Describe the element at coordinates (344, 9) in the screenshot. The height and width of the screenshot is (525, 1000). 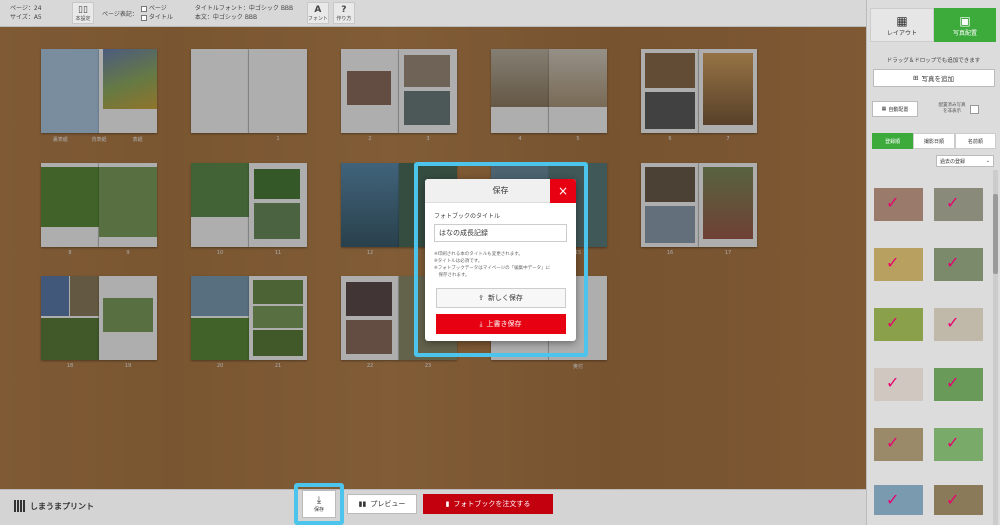
I see `help-icon: ?` at that location.